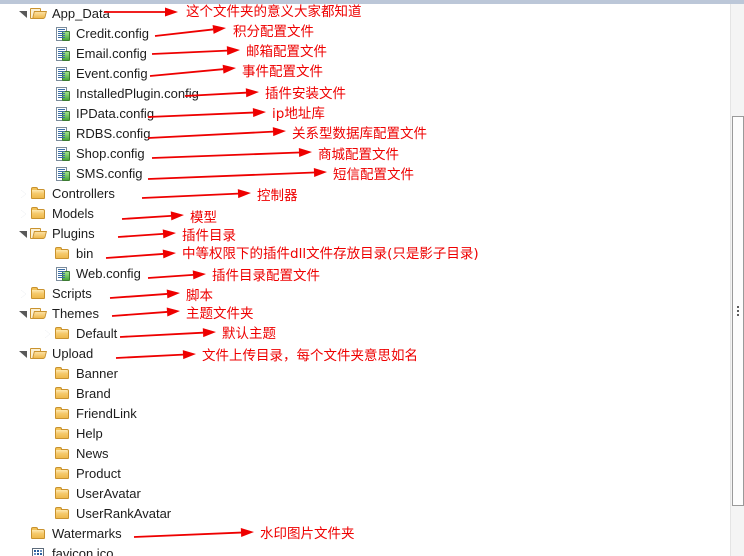 This screenshot has width=744, height=556. Describe the element at coordinates (365, 474) in the screenshot. I see `tree-item: Product` at that location.